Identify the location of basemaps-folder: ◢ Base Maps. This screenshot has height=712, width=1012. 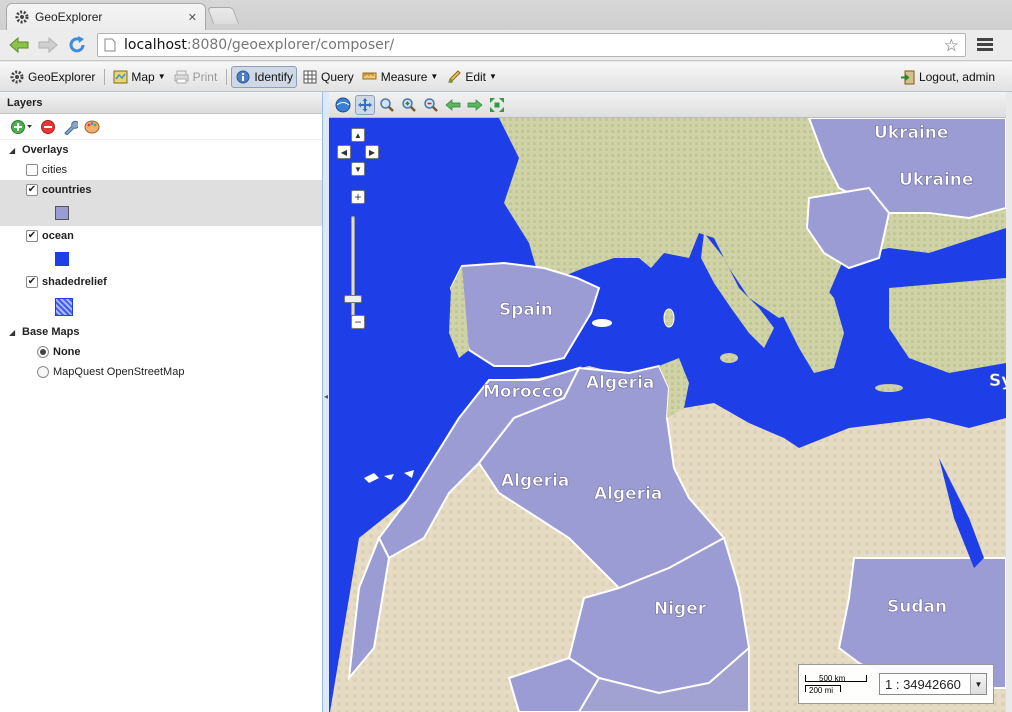
(161, 332).